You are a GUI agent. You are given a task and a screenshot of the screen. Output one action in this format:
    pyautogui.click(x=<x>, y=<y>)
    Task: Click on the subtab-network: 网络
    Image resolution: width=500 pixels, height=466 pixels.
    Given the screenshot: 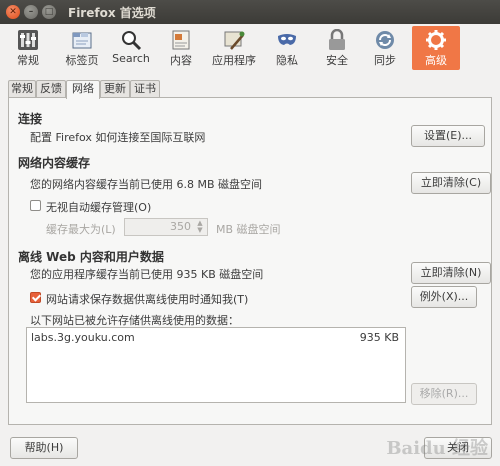 What is the action you would take?
    pyautogui.click(x=83, y=89)
    